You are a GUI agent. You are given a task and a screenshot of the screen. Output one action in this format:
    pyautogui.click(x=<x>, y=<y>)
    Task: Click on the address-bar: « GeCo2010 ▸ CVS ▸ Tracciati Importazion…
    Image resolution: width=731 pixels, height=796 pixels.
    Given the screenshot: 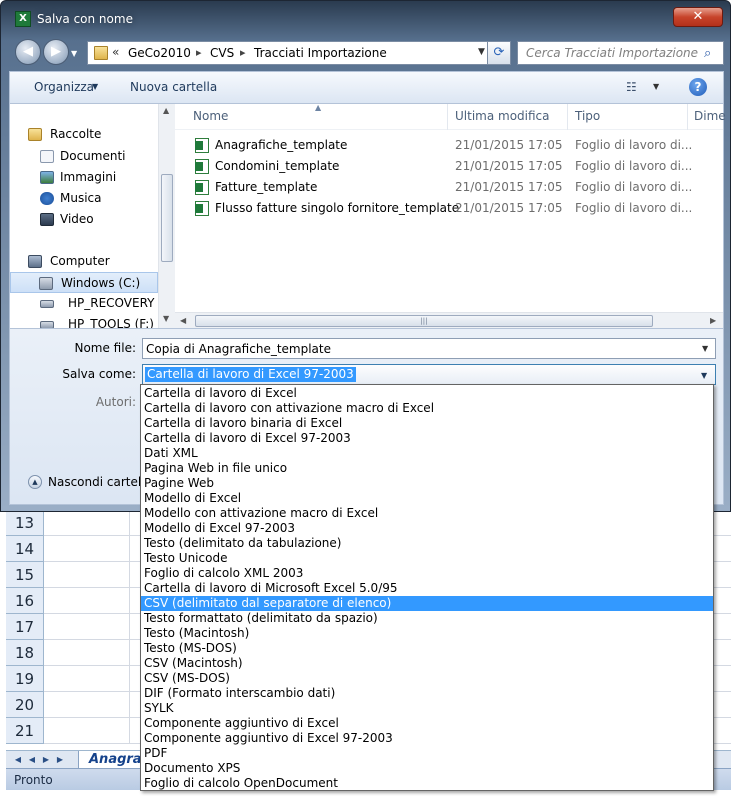 What is the action you would take?
    pyautogui.click(x=296, y=53)
    